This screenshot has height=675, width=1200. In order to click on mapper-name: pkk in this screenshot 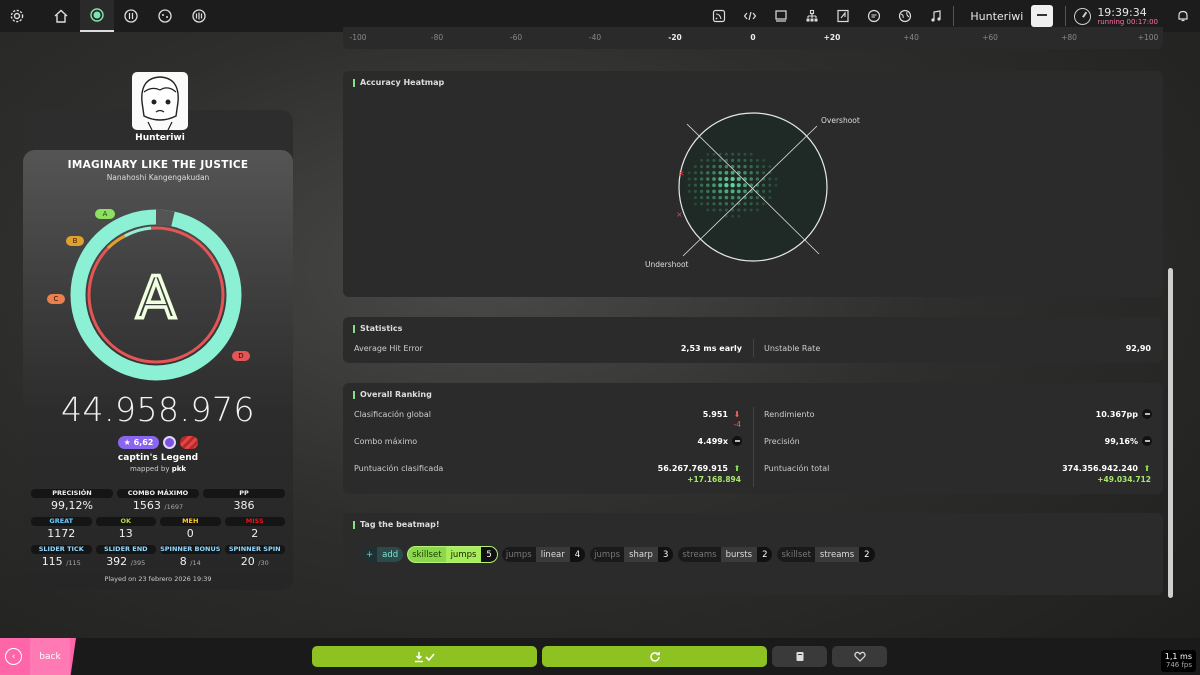, I will do `click(179, 469)`.